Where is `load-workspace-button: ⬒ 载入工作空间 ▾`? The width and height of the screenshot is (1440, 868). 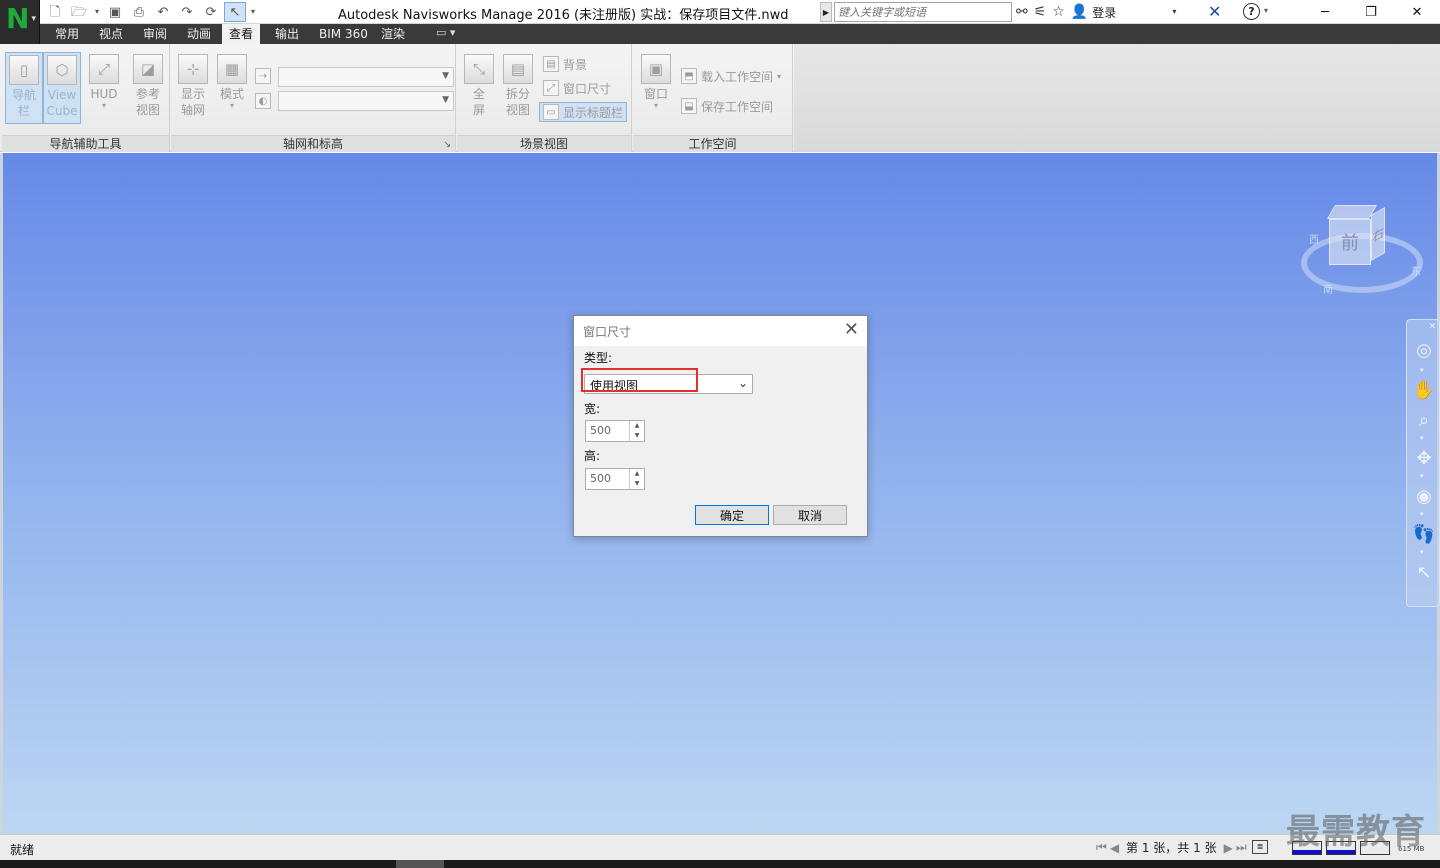
load-workspace-button: ⬒ 载入工作空间 ▾ is located at coordinates (731, 76).